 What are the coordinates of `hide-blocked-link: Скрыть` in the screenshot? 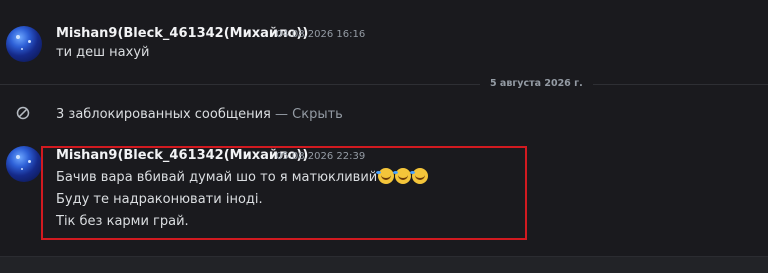 It's located at (317, 114).